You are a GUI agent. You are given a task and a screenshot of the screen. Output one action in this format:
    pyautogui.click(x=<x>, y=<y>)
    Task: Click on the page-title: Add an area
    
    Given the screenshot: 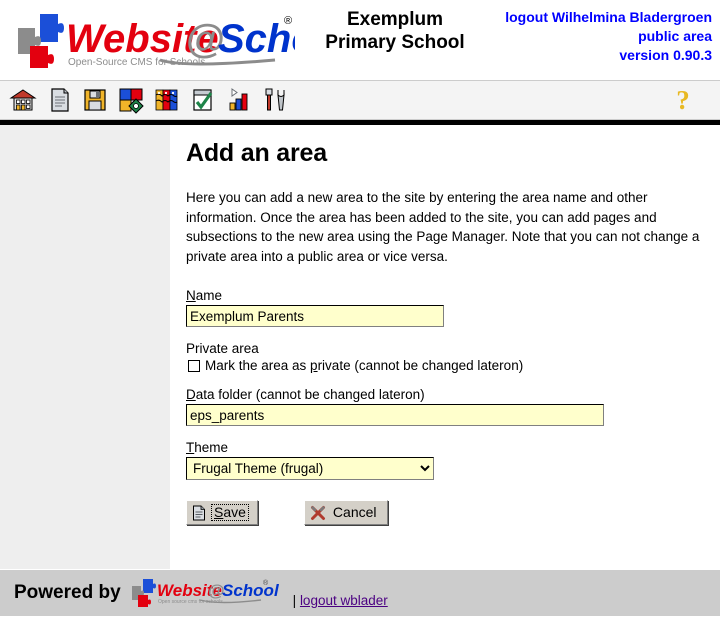 What is the action you would take?
    pyautogui.click(x=256, y=153)
    